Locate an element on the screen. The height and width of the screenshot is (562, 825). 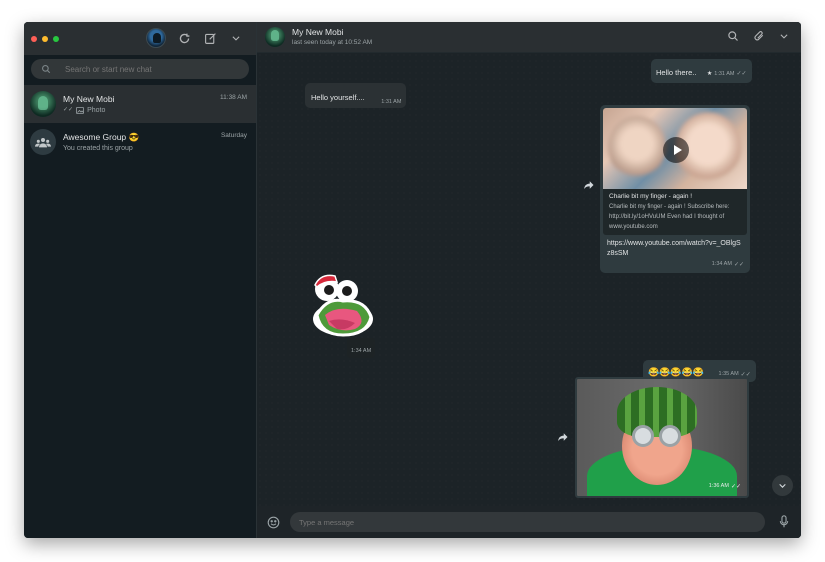
message-time: 1:36 AM is located at coordinates (718, 486).